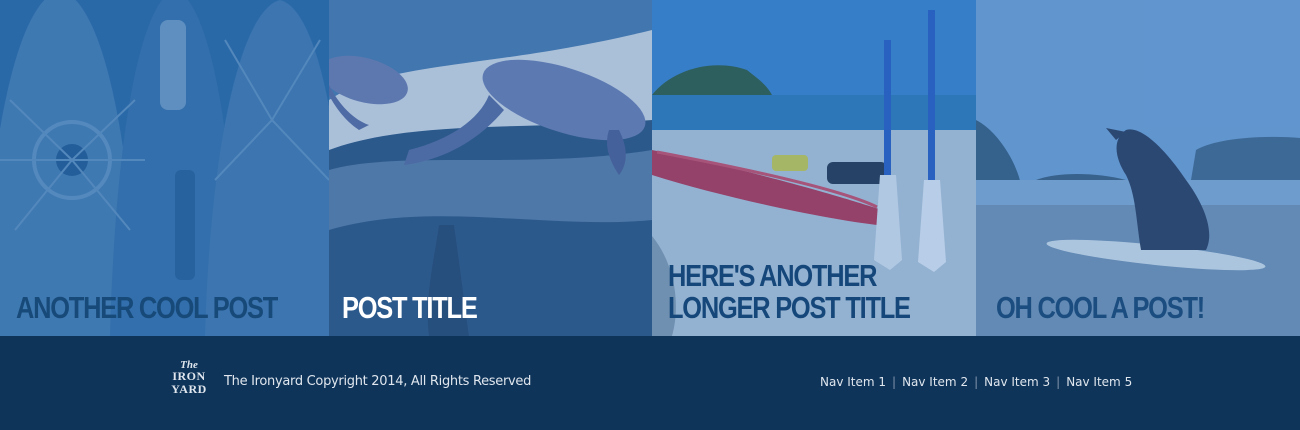  I want to click on post-title-3-line1: HERE'S ANOTHER, so click(772, 275).